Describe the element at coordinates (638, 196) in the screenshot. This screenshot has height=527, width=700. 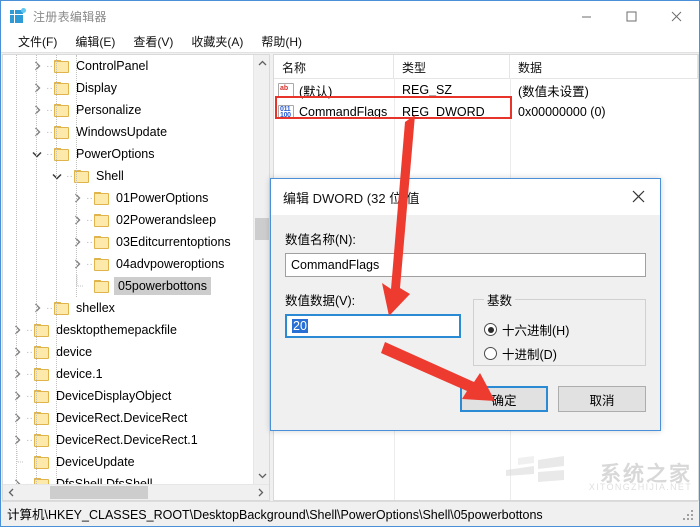
I see `dialog-close-button` at that location.